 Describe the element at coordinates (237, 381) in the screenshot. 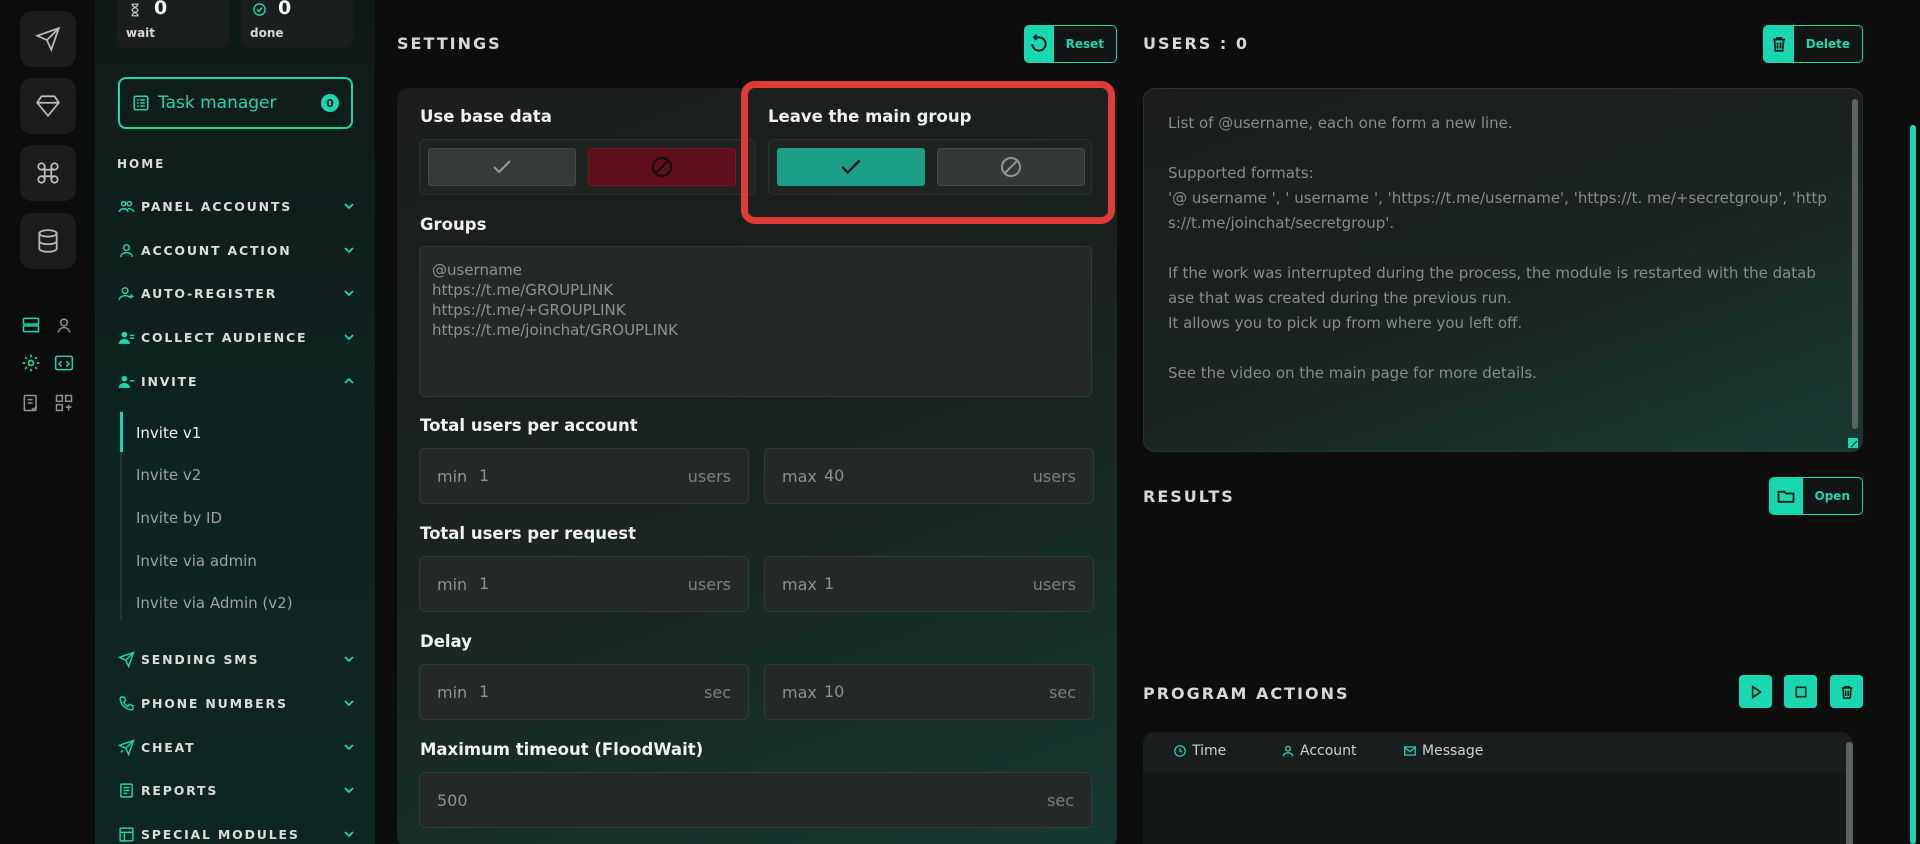

I see `nav-invite: INVITE` at that location.